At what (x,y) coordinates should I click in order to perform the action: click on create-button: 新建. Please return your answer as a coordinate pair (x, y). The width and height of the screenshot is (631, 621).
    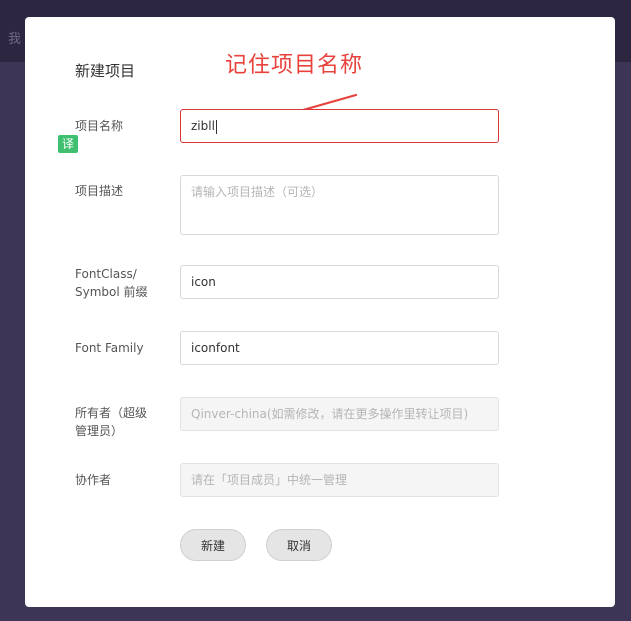
    Looking at the image, I should click on (213, 545).